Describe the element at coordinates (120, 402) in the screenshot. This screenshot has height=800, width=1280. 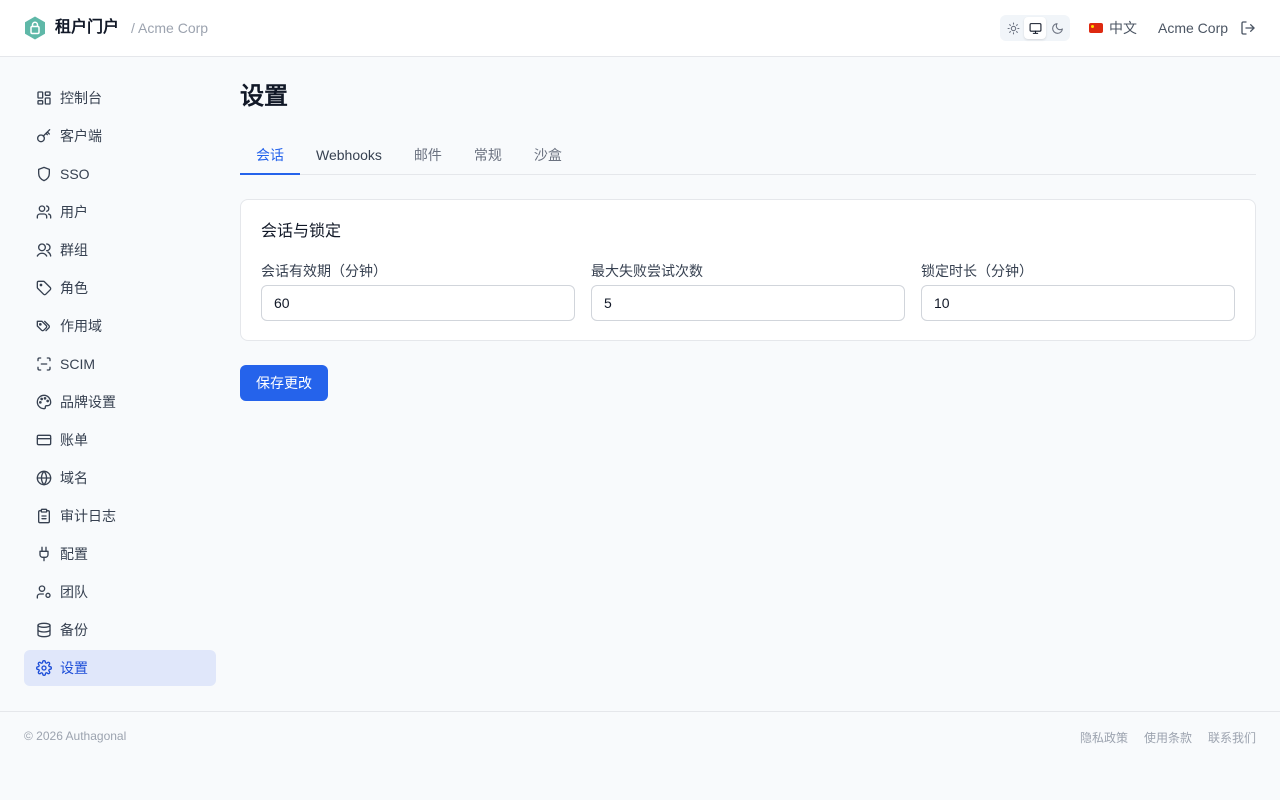
I see `sidebar-item-branding: 品牌设置` at that location.